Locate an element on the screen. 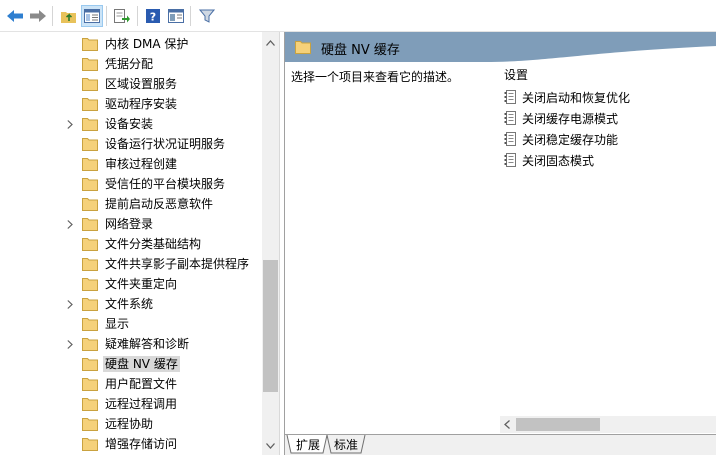 The width and height of the screenshot is (716, 455). back-icon is located at coordinates (15, 16).